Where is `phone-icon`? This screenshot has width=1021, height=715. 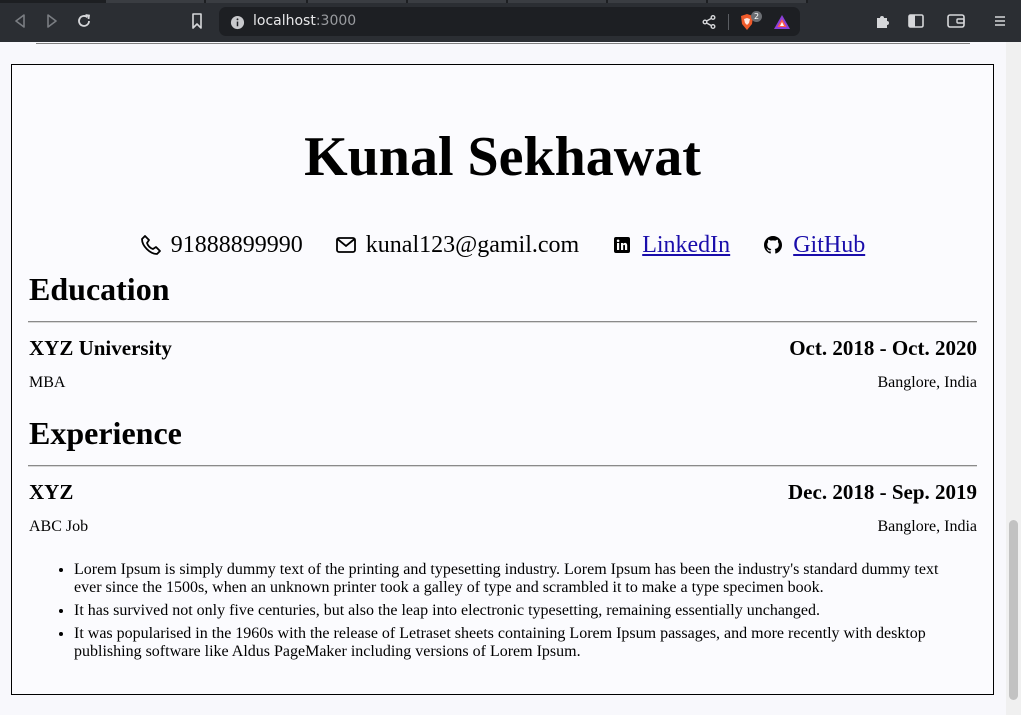
phone-icon is located at coordinates (151, 245).